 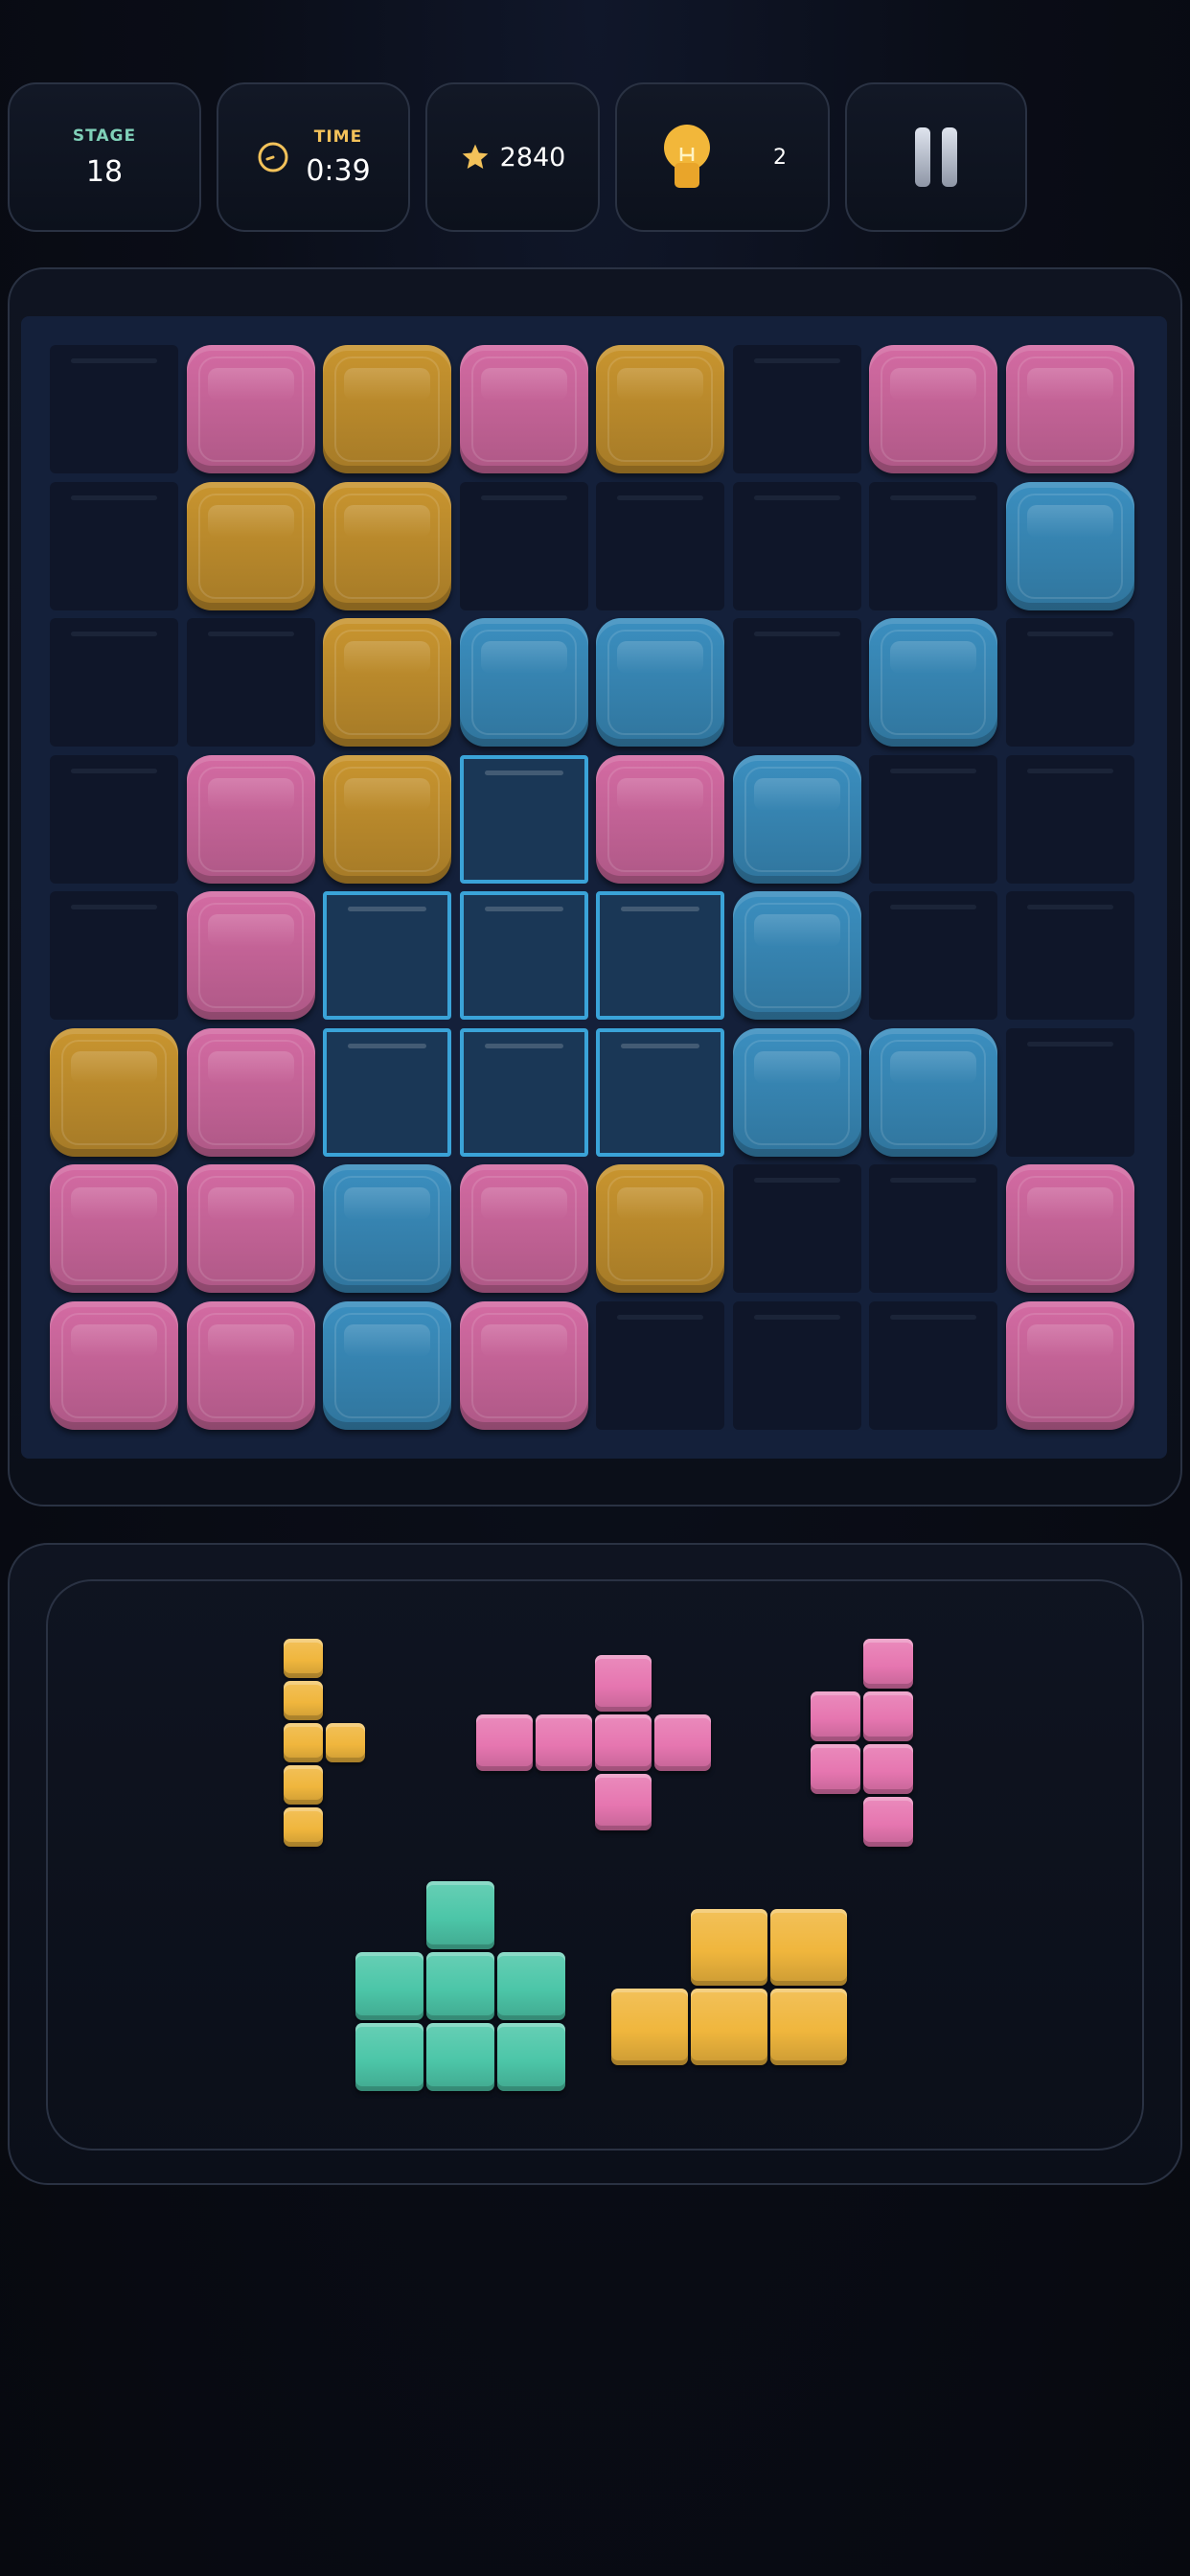 I want to click on lightbulb-icon, so click(x=687, y=156).